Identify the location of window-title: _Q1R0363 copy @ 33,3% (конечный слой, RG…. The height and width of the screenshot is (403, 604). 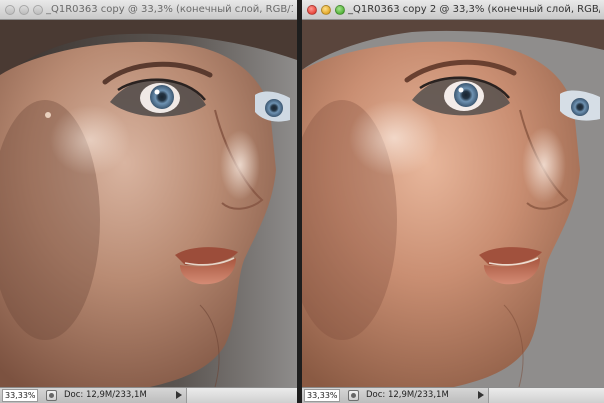
(169, 9).